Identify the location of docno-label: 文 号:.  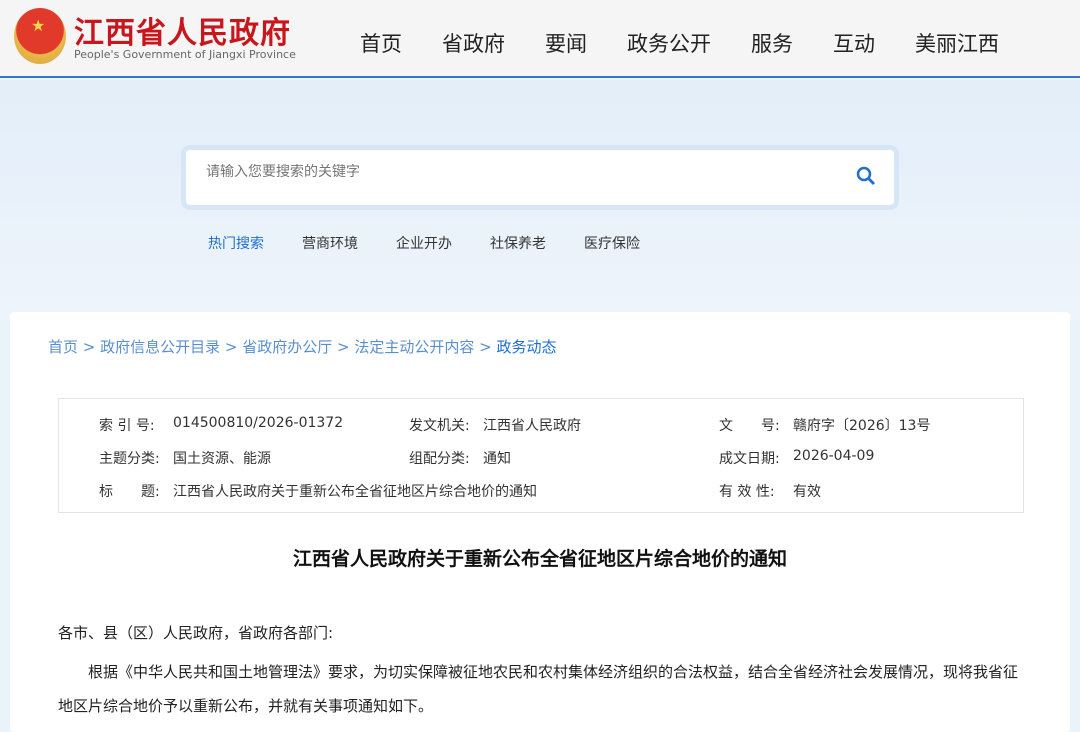
(749, 426).